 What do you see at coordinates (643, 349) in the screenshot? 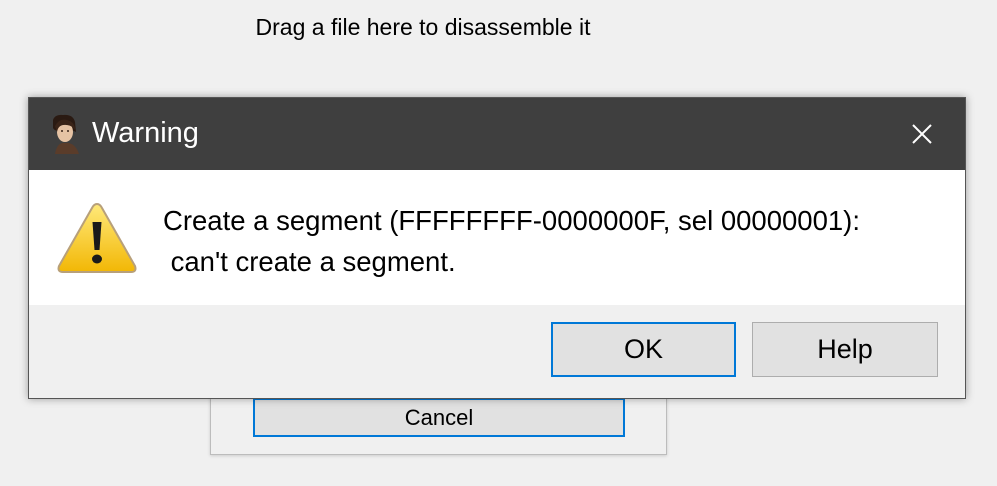
I see `ok-button: OK` at bounding box center [643, 349].